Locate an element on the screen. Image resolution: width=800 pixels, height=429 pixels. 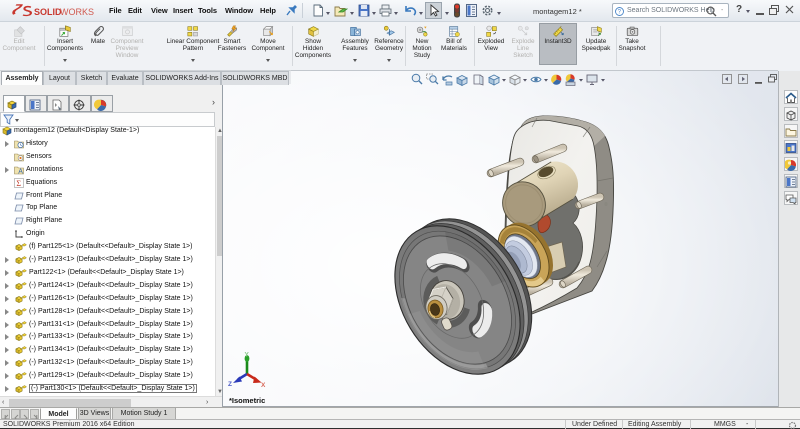
svg-text: X is located at coordinates (263, 385).